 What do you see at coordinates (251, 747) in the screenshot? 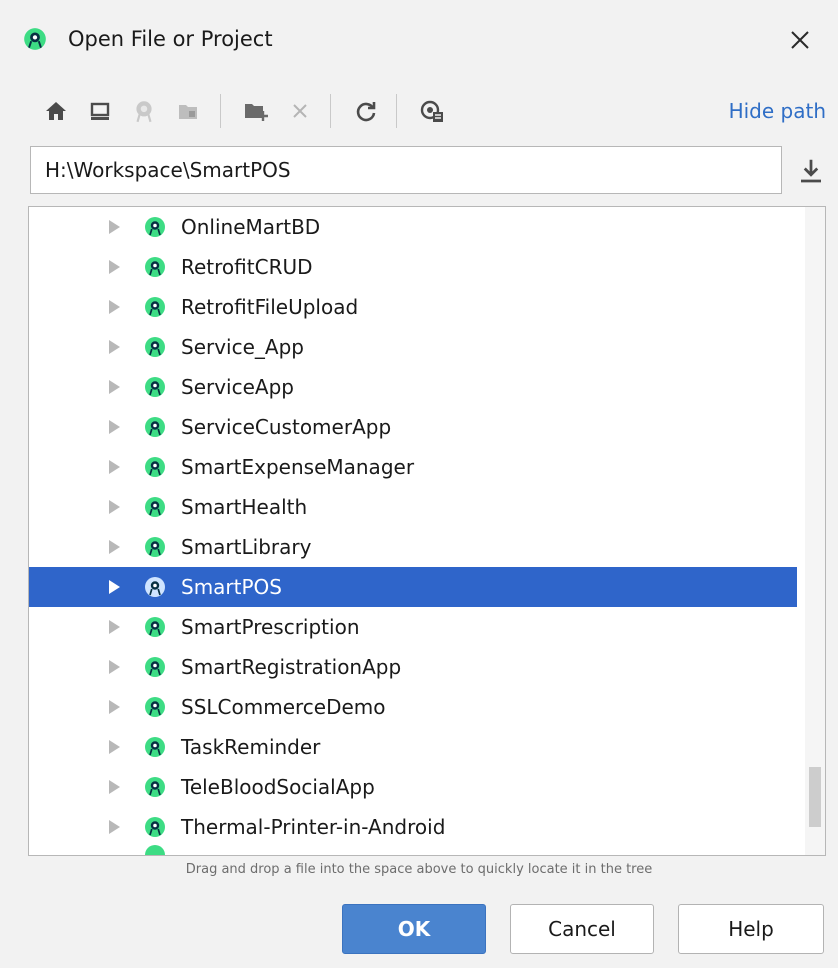
I see `tree-item-label: TaskReminder` at bounding box center [251, 747].